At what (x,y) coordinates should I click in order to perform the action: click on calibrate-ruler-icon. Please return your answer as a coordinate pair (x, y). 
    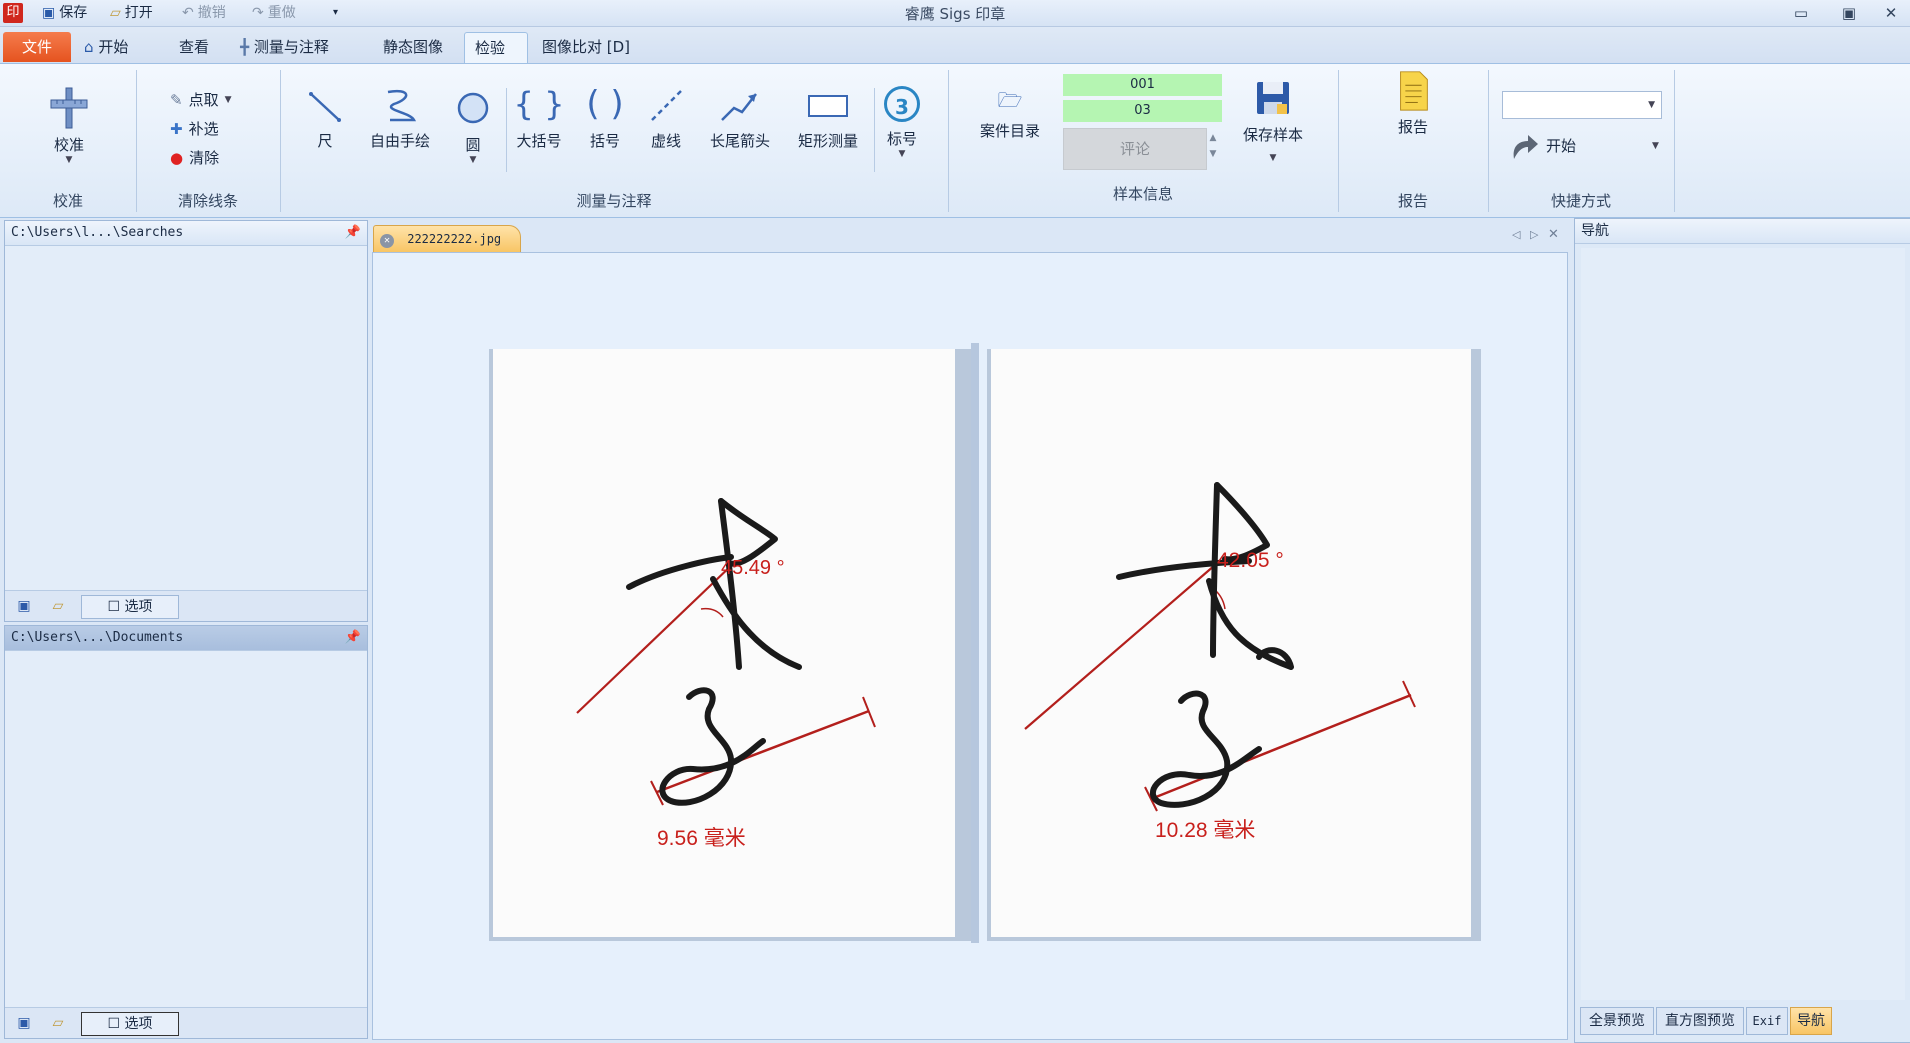
    Looking at the image, I should click on (69, 108).